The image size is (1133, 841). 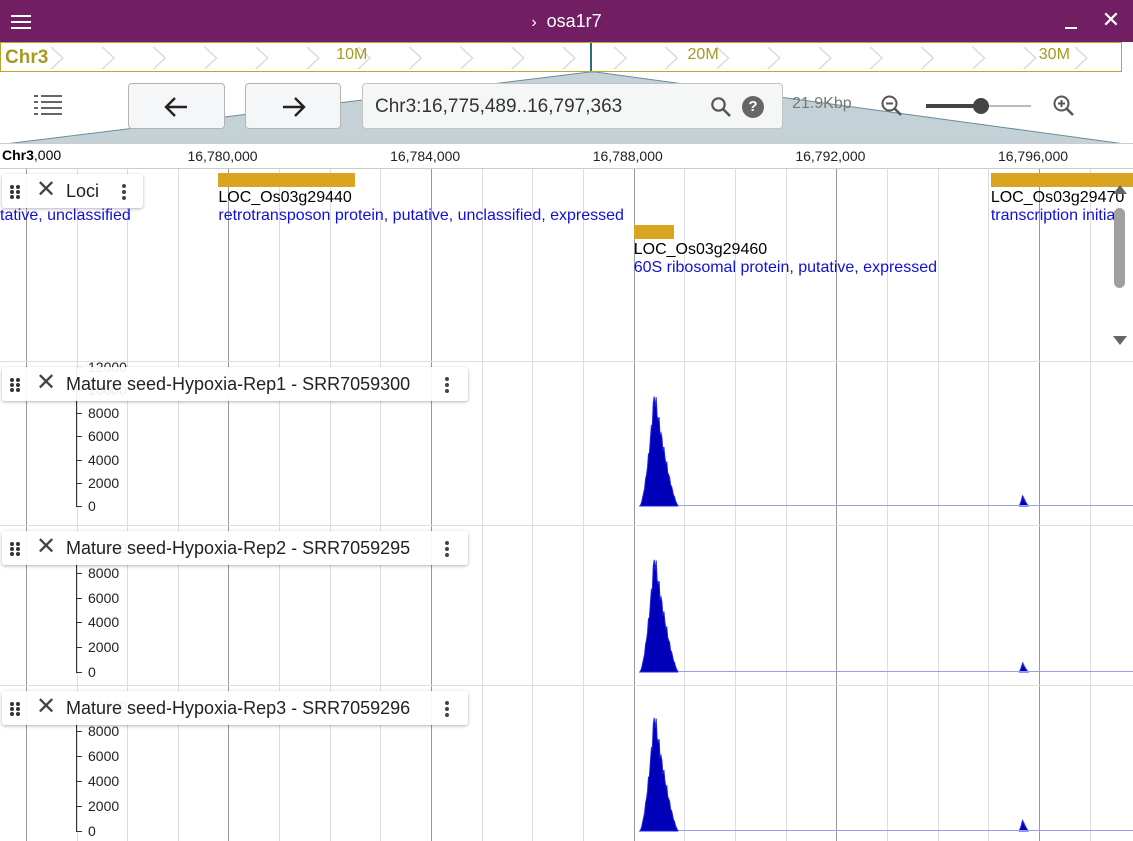 What do you see at coordinates (293, 106) in the screenshot?
I see `scroll-right-button` at bounding box center [293, 106].